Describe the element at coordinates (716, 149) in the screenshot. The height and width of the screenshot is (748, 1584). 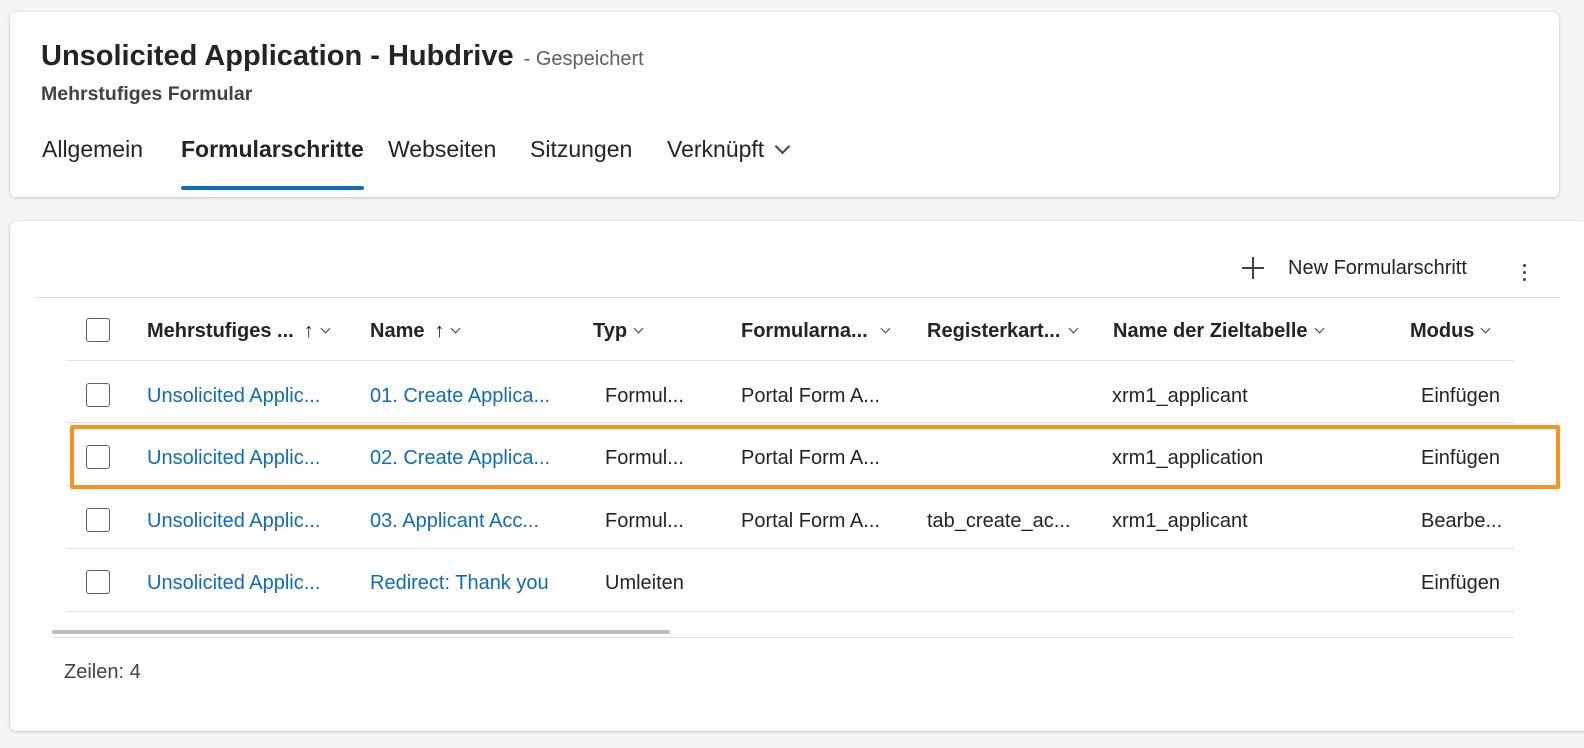
I see `tab-label: Verknüpft` at that location.